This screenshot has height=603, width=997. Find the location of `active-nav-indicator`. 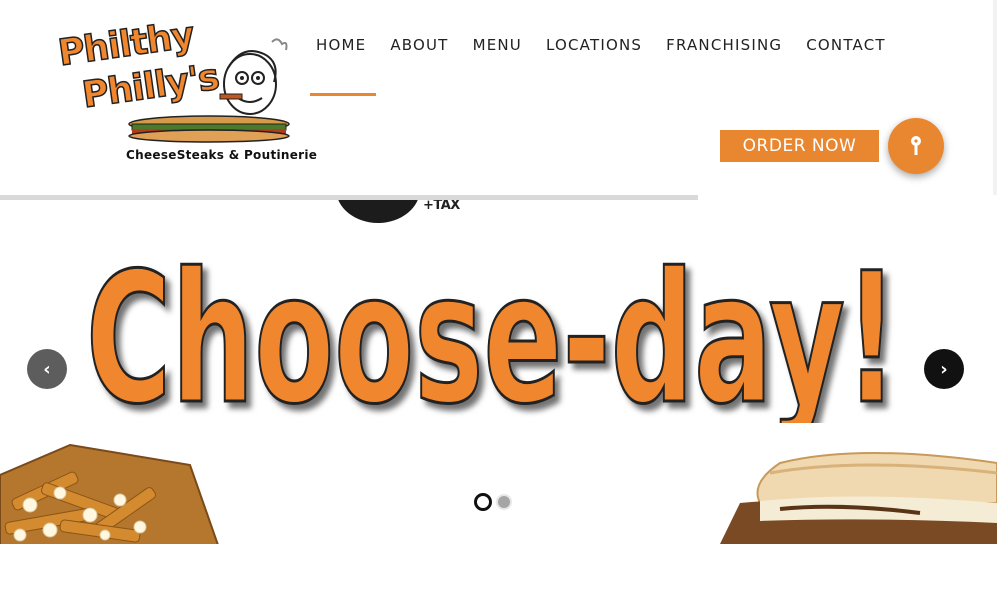

active-nav-indicator is located at coordinates (343, 94).